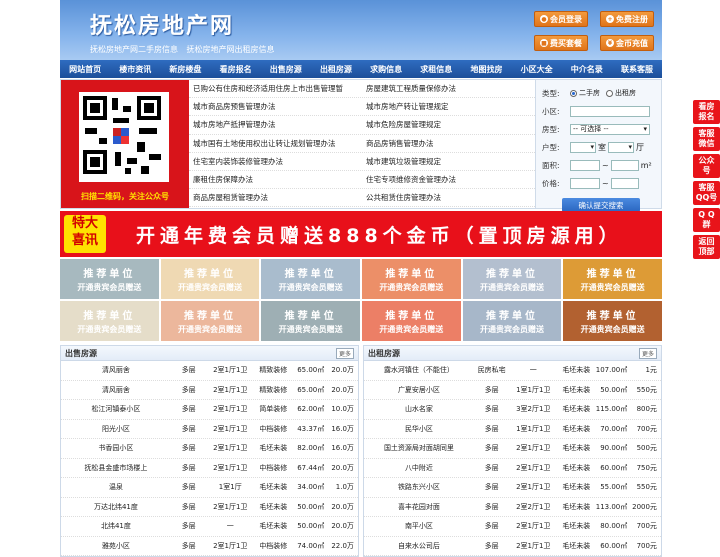 Image resolution: width=720 pixels, height=557 pixels. Describe the element at coordinates (209, 468) in the screenshot. I see `listing-row: 抚松县金盛市场楼上 多层 2室1厅1卫 中档装修 67.44㎡ 20.0万` at that location.